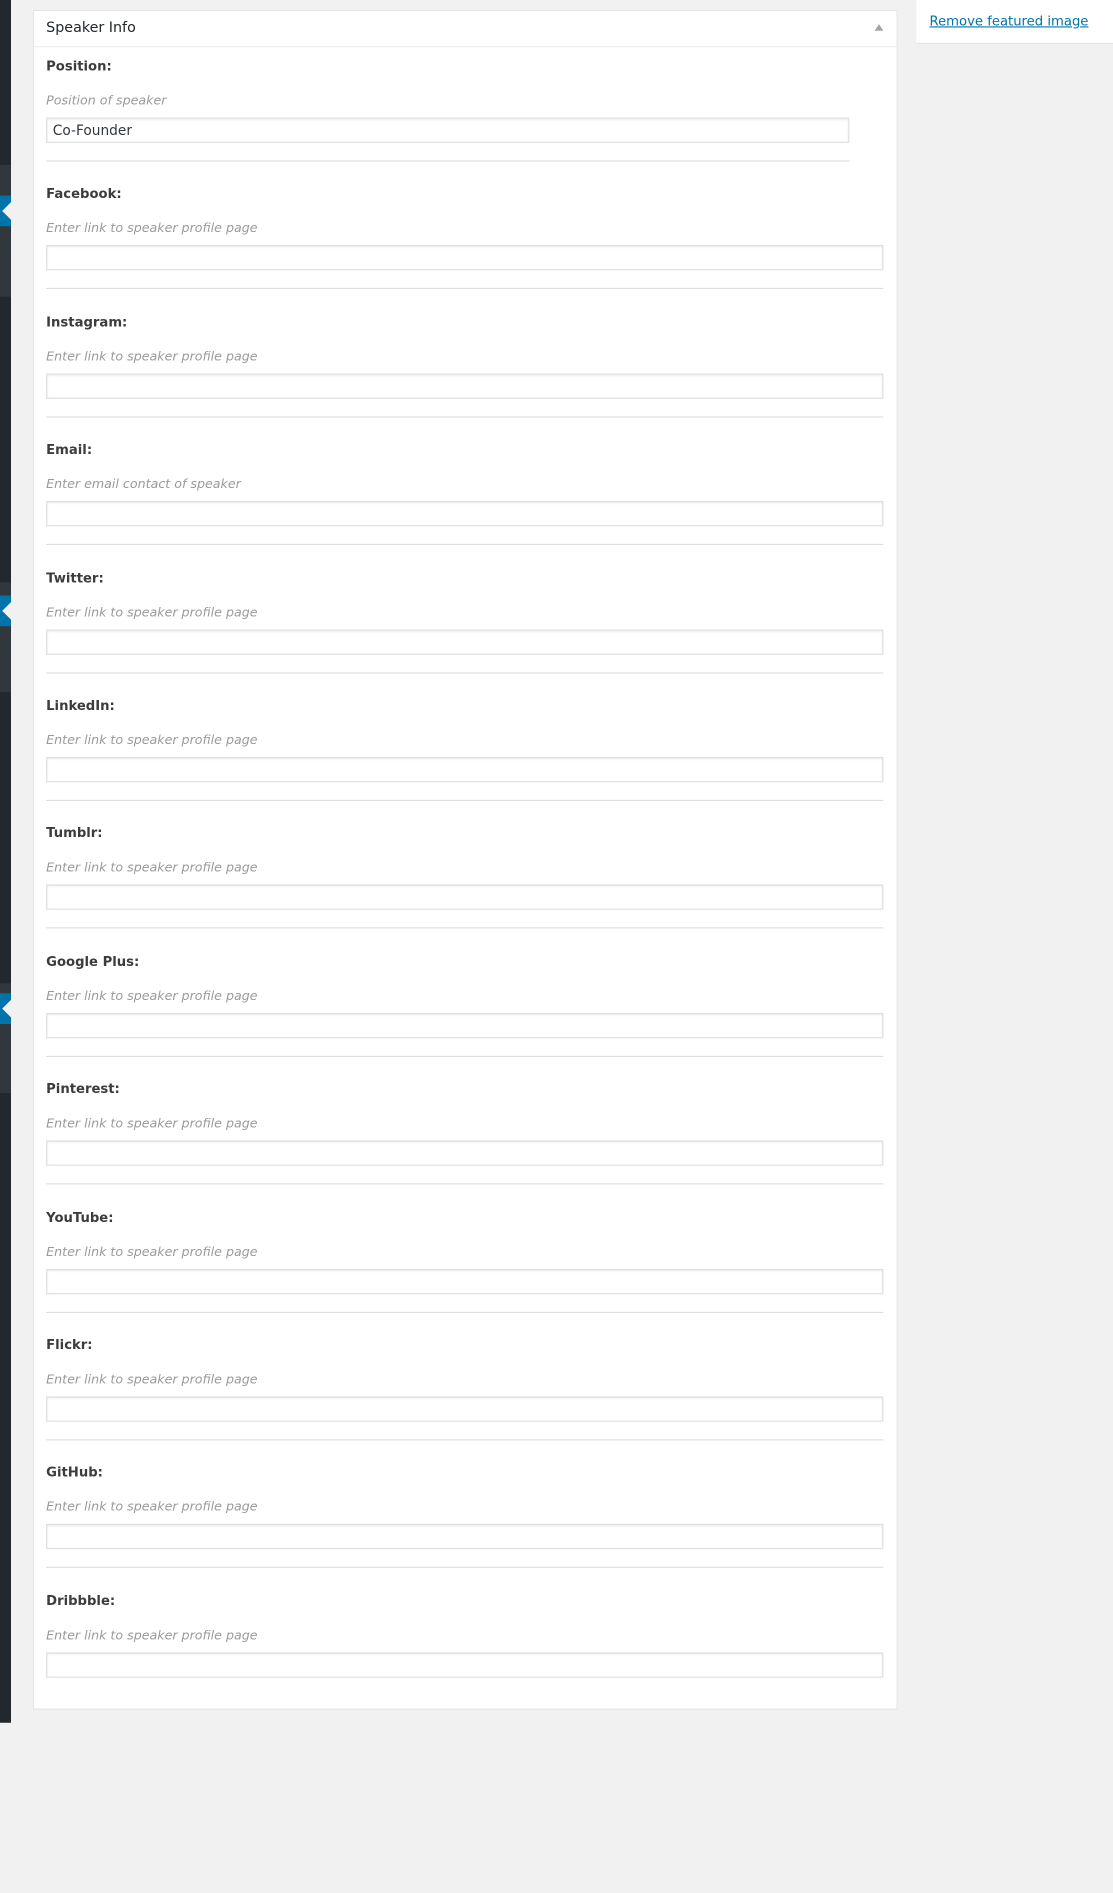 The width and height of the screenshot is (1113, 1893). I want to click on metabox-title: Speaker Info, so click(91, 28).